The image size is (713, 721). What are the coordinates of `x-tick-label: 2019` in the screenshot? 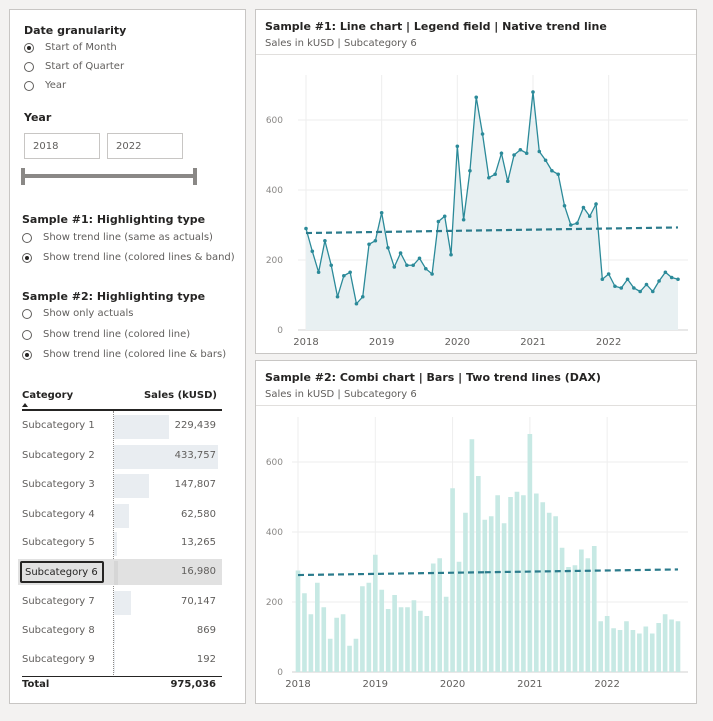 It's located at (381, 342).